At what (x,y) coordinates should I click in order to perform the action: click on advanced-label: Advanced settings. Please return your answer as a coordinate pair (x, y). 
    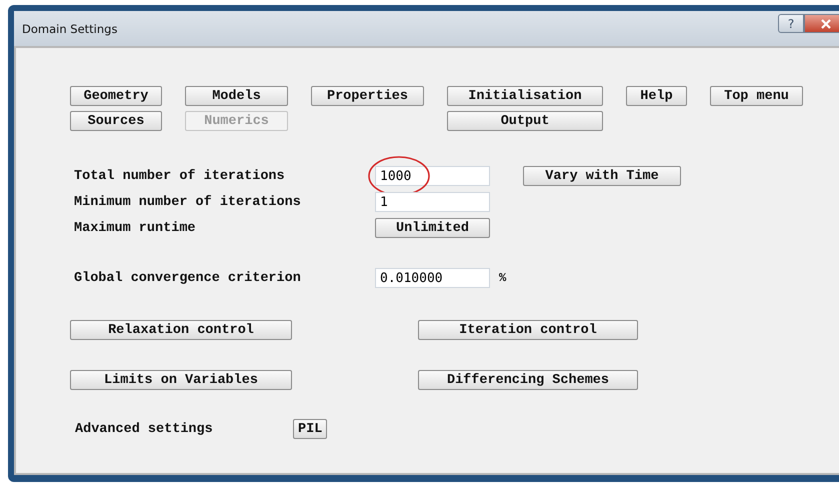
    Looking at the image, I should click on (144, 429).